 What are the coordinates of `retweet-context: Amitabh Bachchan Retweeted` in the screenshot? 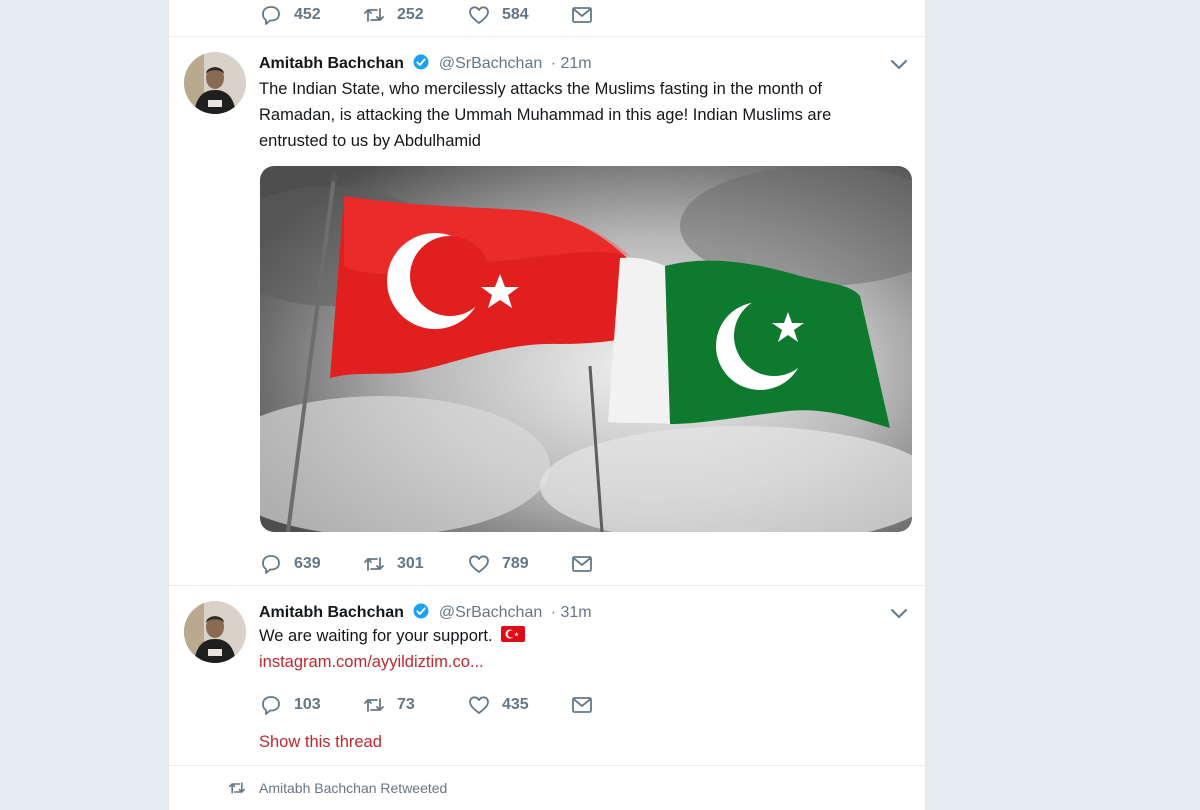 It's located at (337, 788).